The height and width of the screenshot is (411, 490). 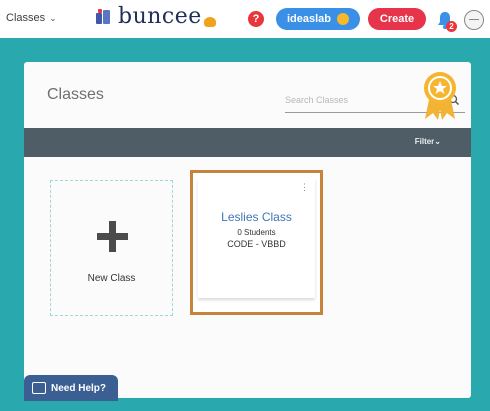 I want to click on new-class-label: New Class, so click(x=111, y=278).